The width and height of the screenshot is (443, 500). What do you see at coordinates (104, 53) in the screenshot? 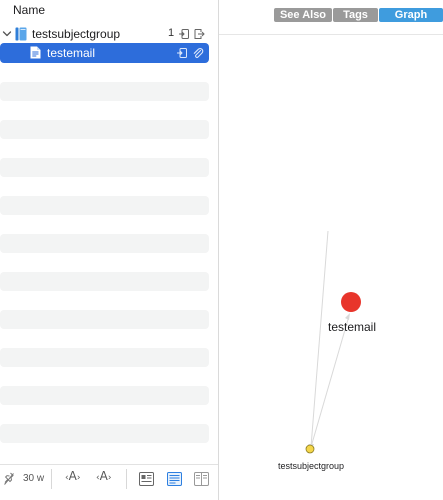
I see `outline-row-selected: testemail` at bounding box center [104, 53].